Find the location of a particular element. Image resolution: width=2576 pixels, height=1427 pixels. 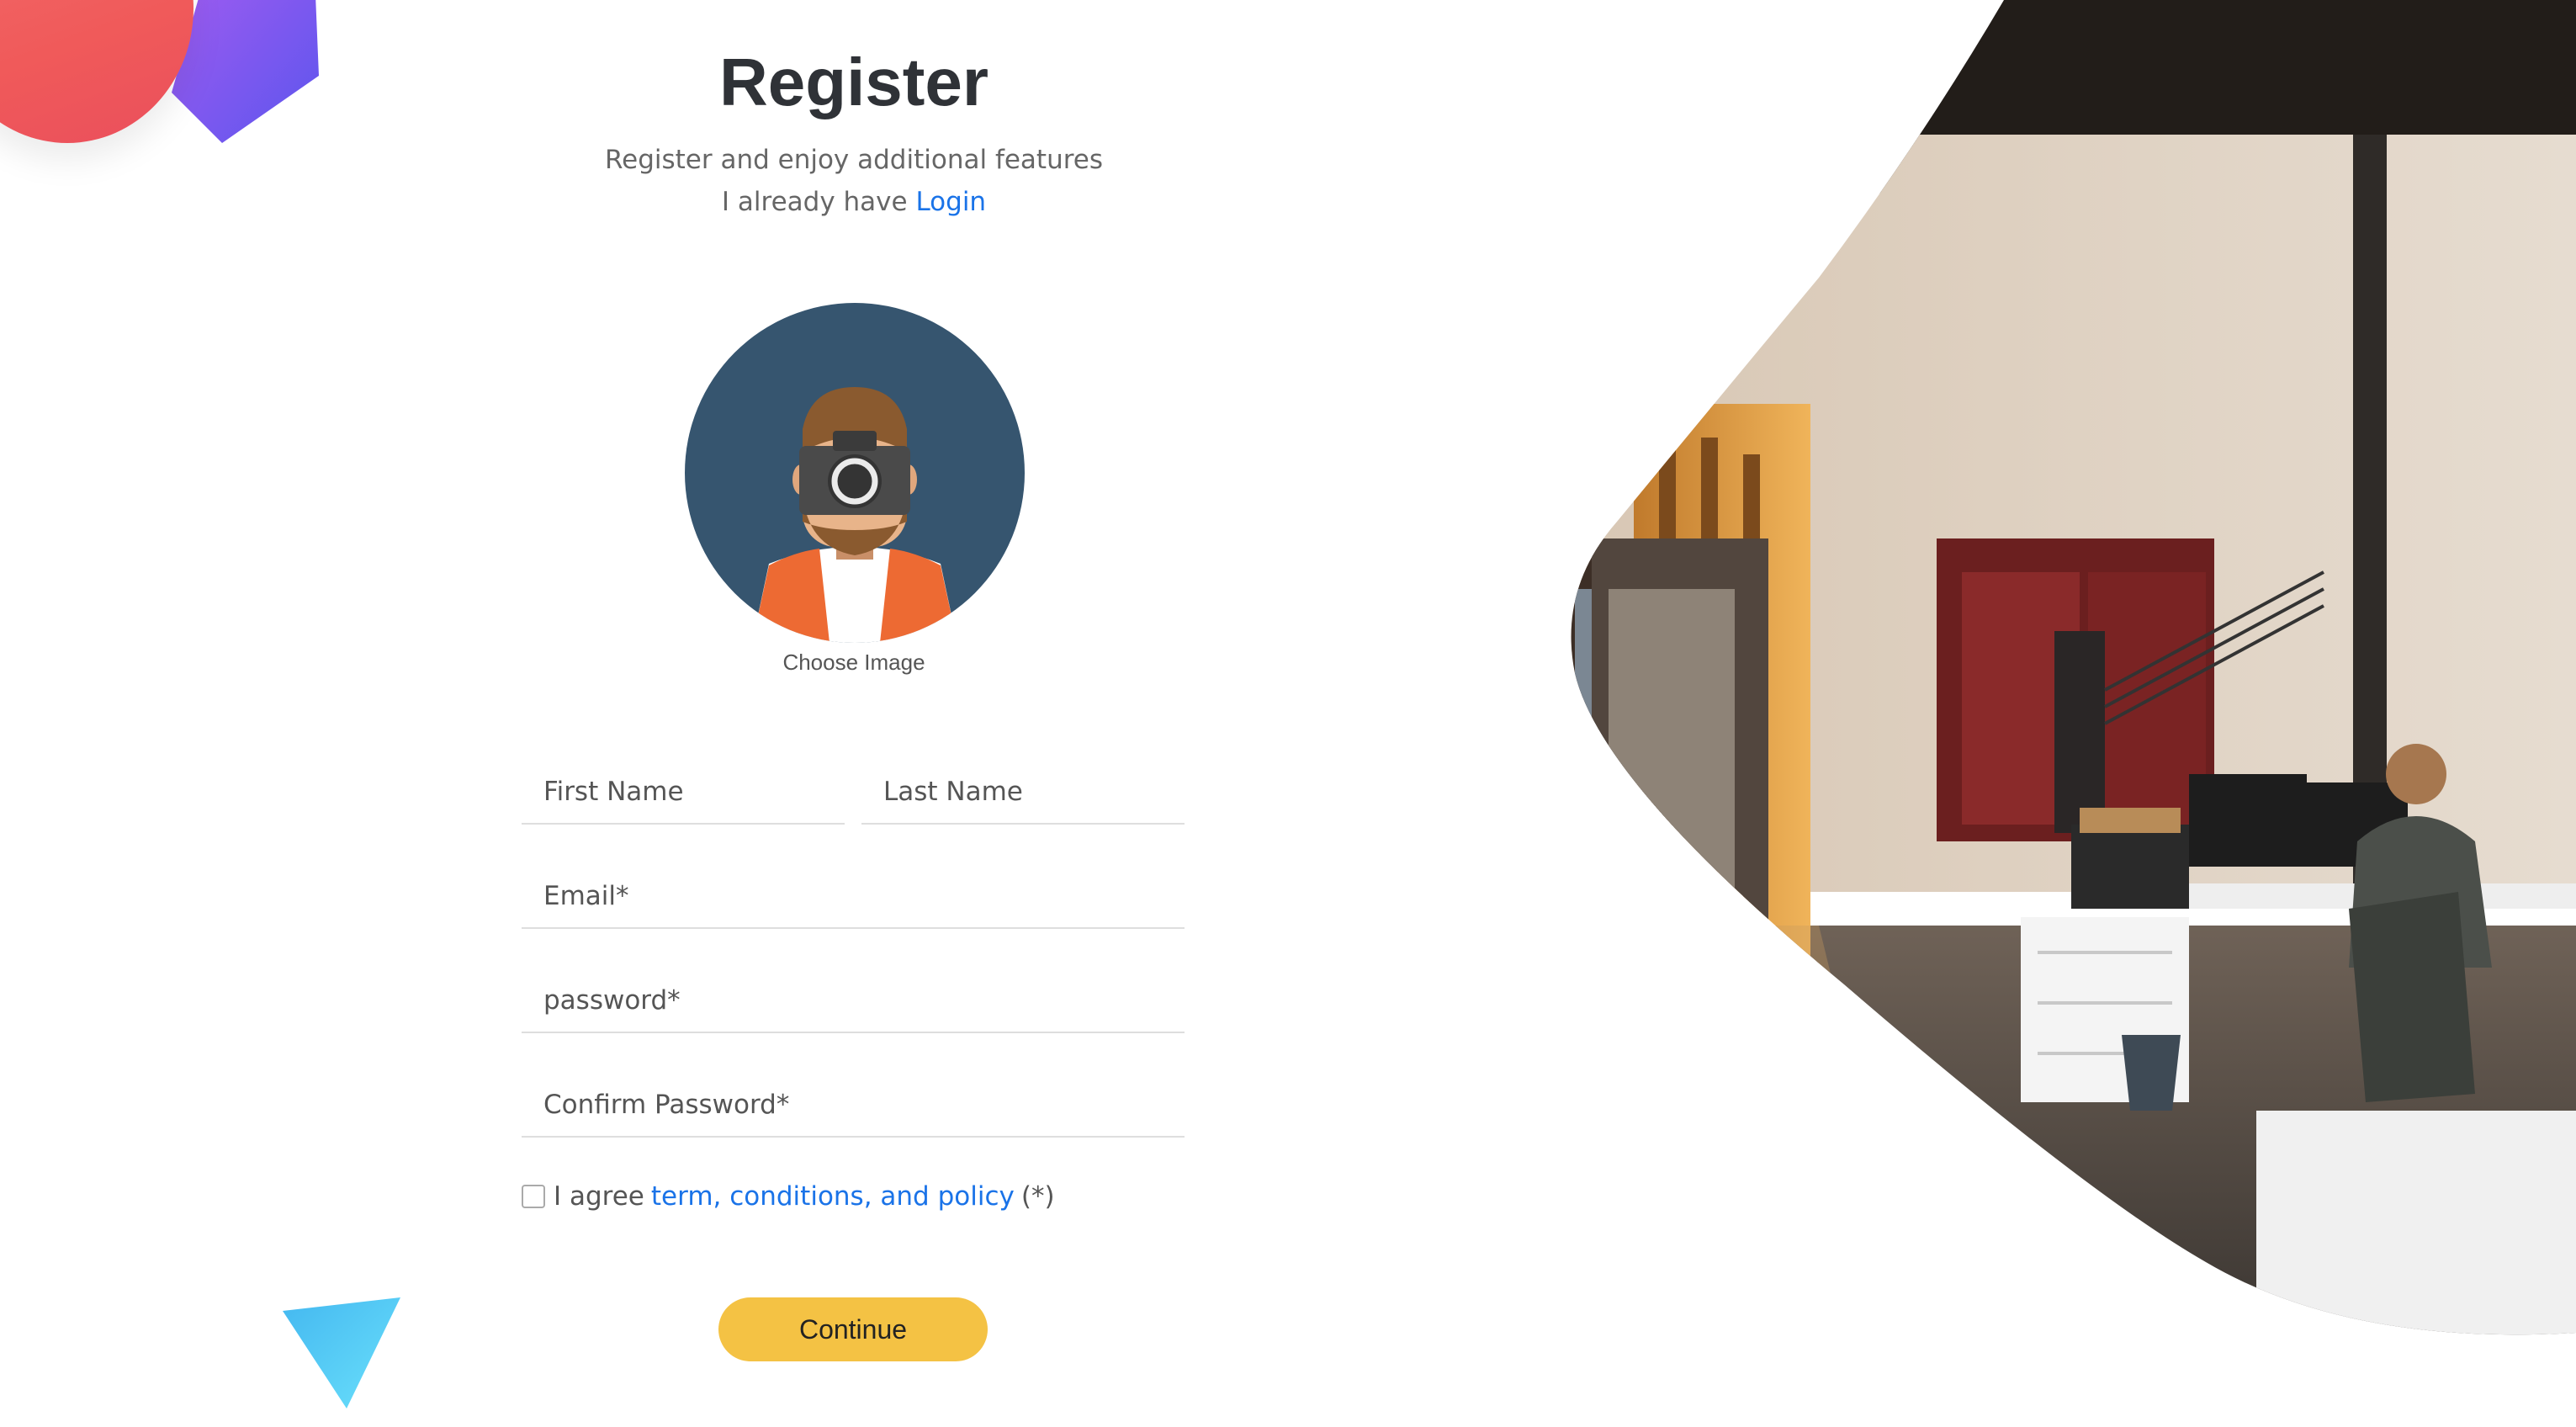

login-prompt: I already have Login is located at coordinates (854, 202).